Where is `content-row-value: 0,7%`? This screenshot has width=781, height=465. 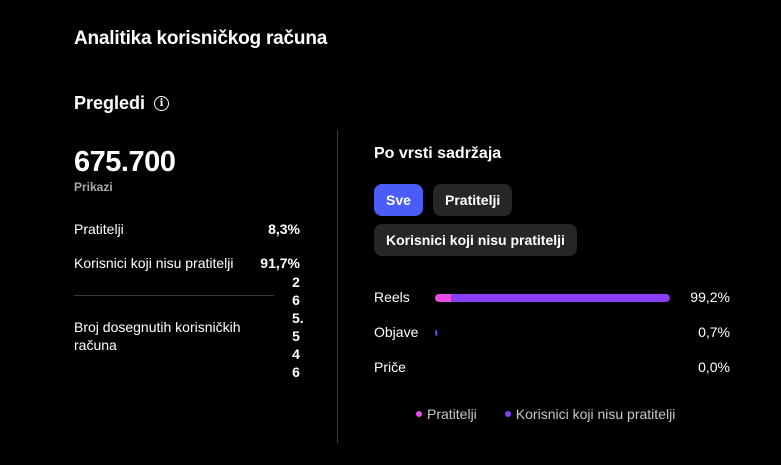 content-row-value: 0,7% is located at coordinates (714, 332).